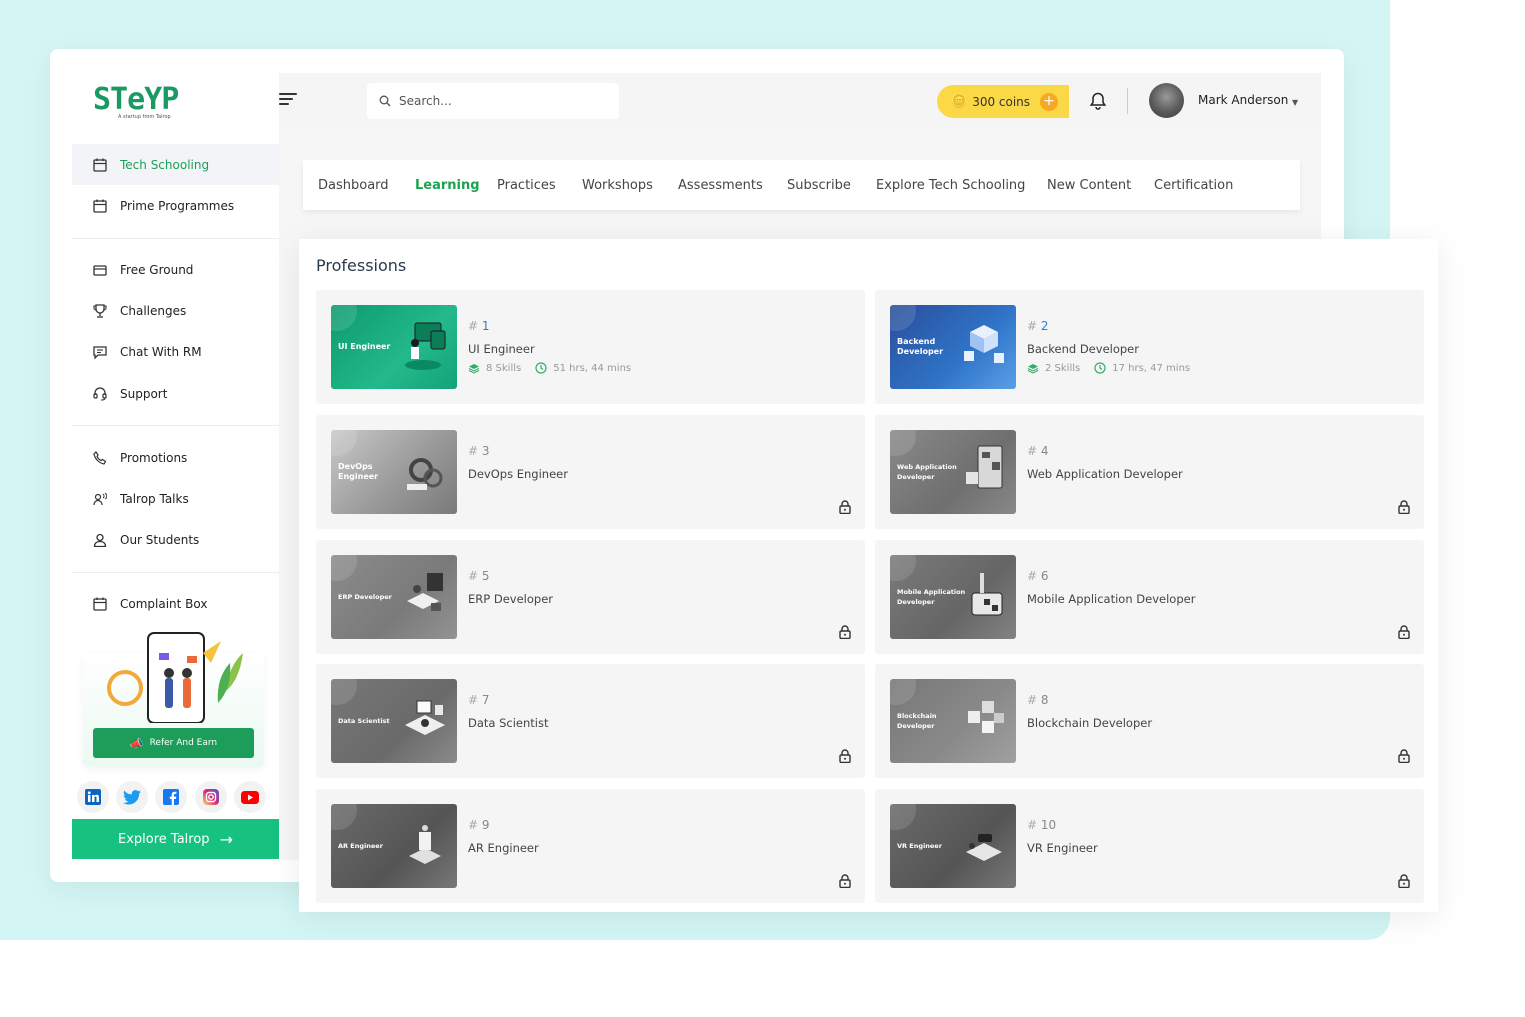 This screenshot has width=1525, height=1017. What do you see at coordinates (154, 457) in the screenshot?
I see `sidebar-item-label: Promotions` at bounding box center [154, 457].